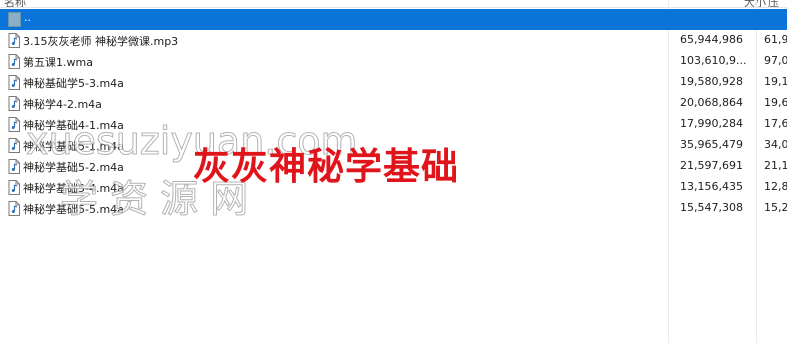 The image size is (787, 343). Describe the element at coordinates (393, 40) in the screenshot. I see `file-row: 3.15灰灰老师 神秘学微课.mp3 65,944,986 61,9` at that location.